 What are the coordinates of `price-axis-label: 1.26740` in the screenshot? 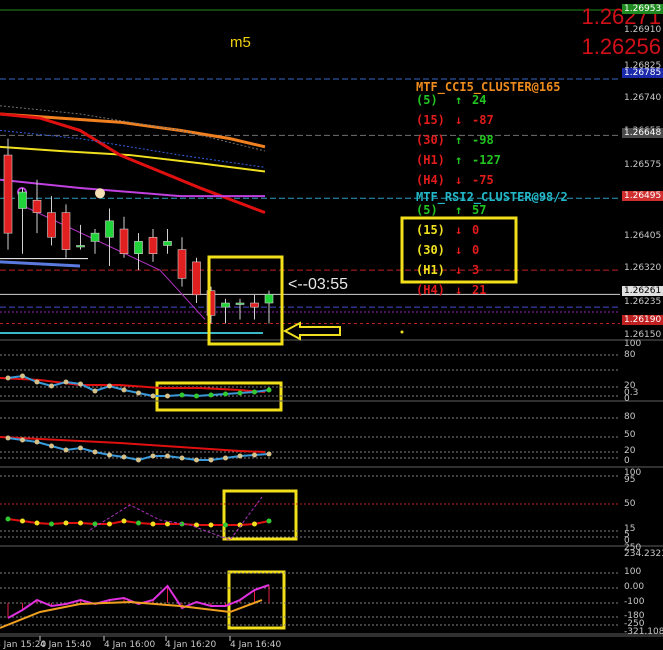 It's located at (643, 98).